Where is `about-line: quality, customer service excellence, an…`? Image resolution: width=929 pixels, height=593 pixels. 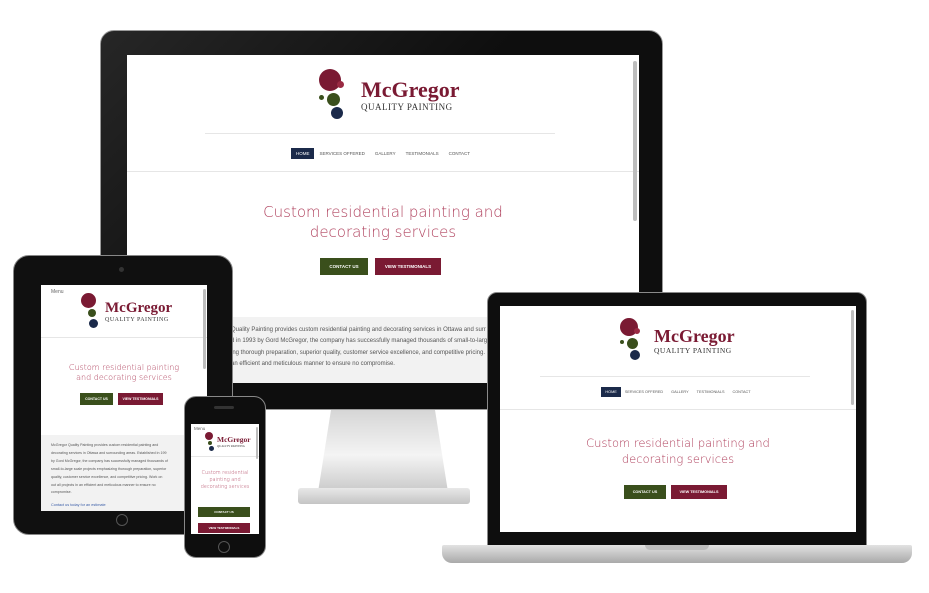
about-line: quality, customer service excellence, an… is located at coordinates (107, 476).